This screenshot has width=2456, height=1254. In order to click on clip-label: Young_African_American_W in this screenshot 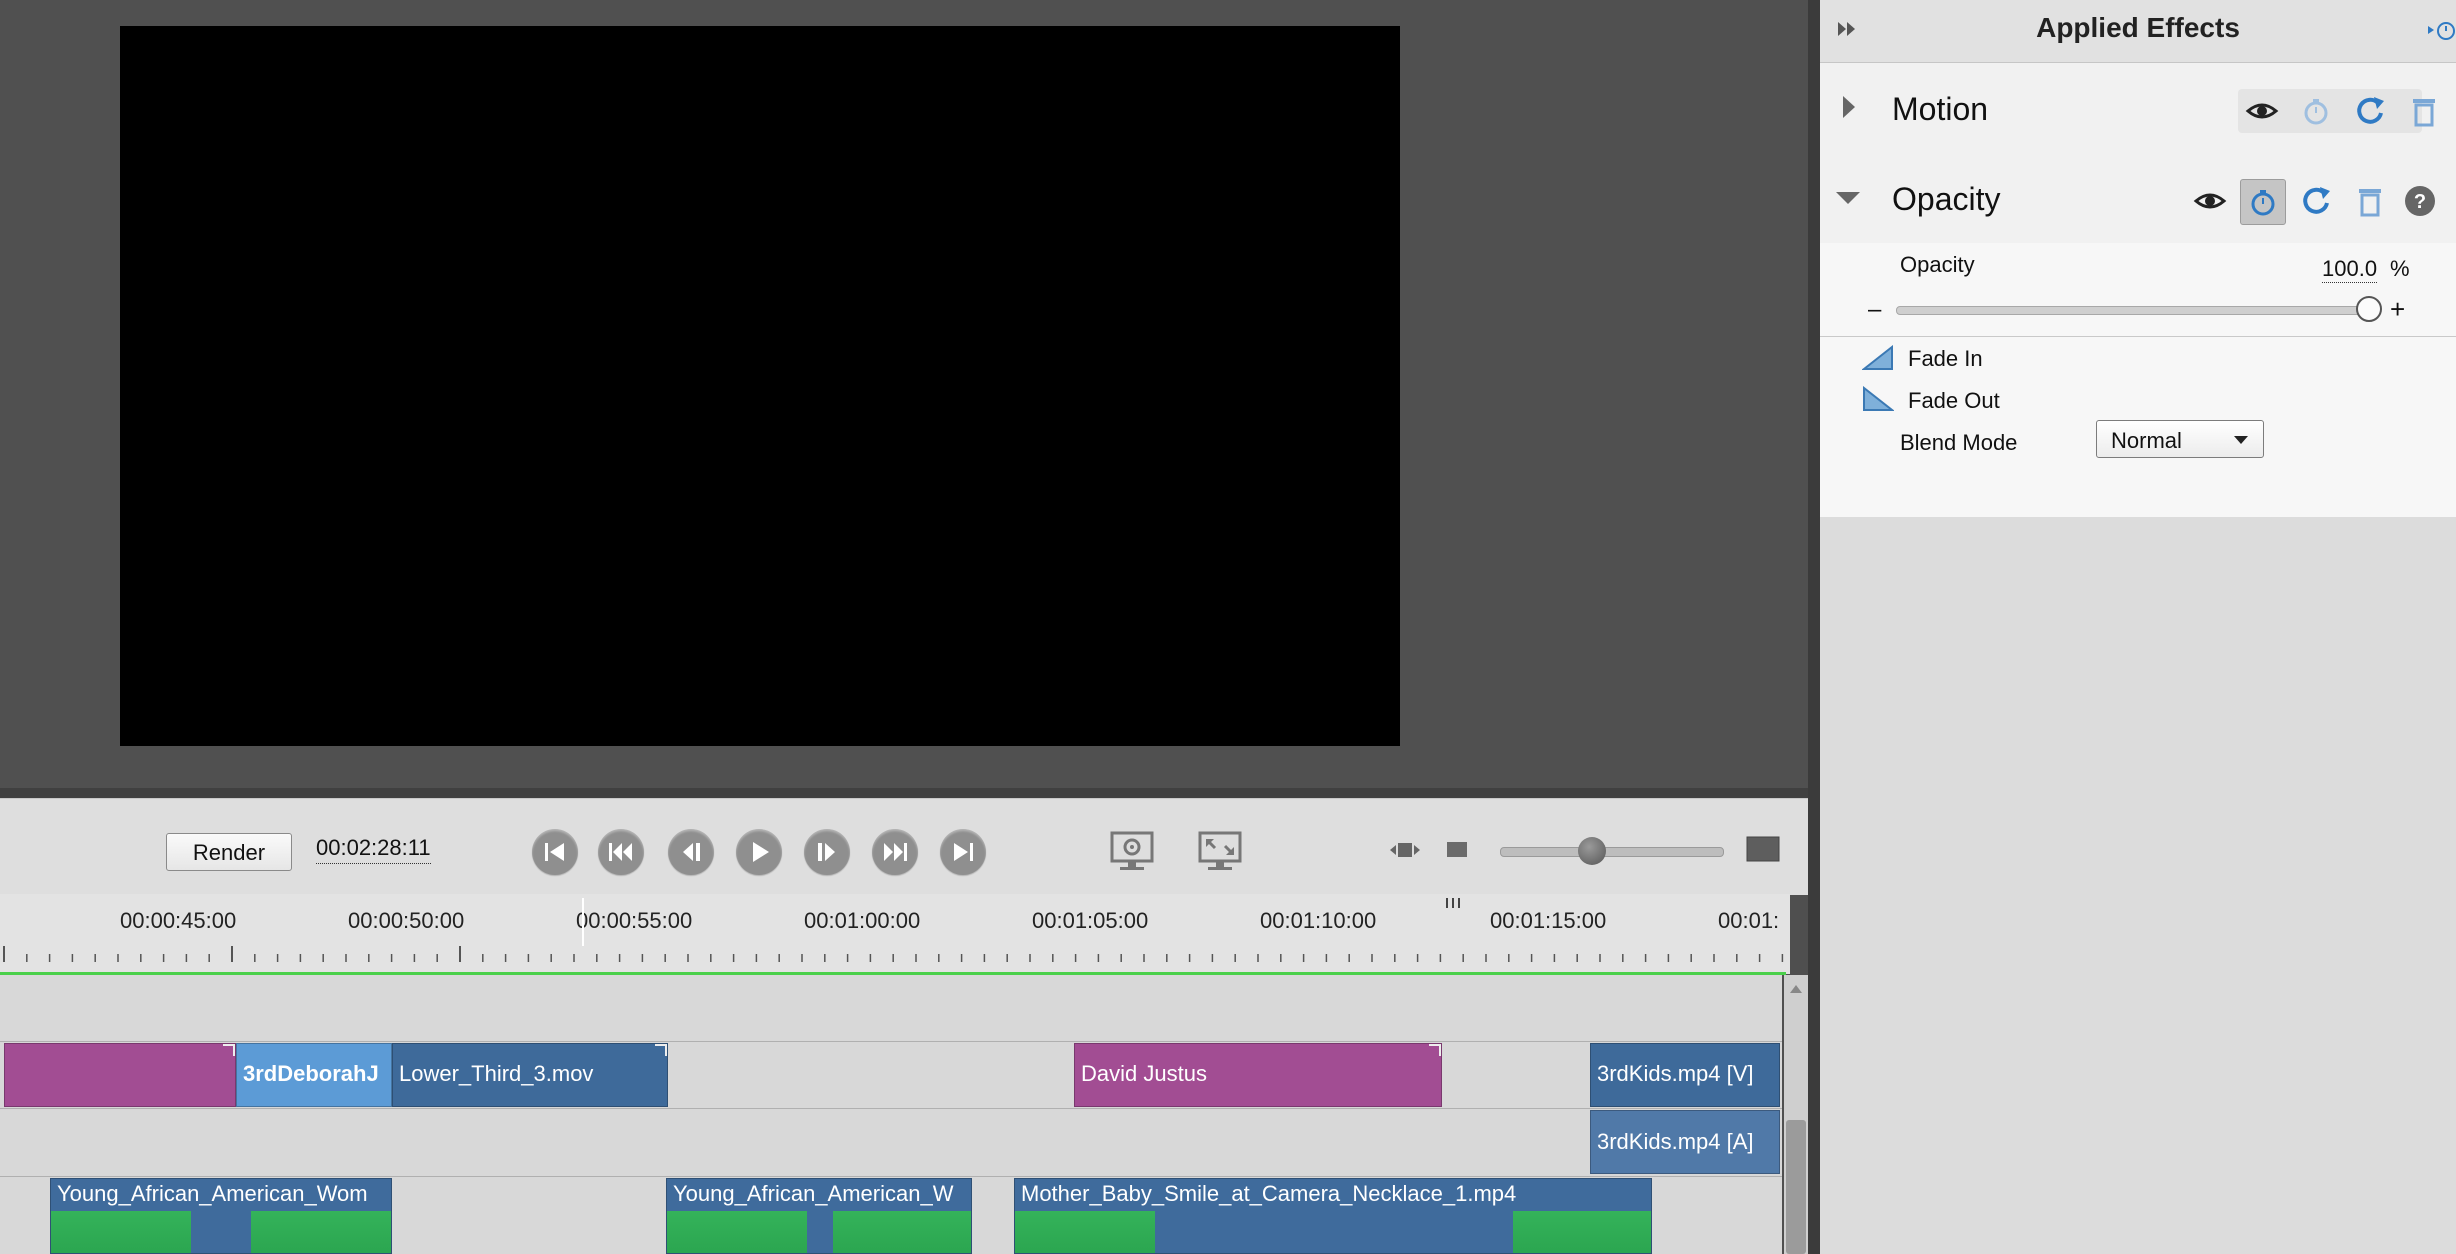, I will do `click(813, 1193)`.